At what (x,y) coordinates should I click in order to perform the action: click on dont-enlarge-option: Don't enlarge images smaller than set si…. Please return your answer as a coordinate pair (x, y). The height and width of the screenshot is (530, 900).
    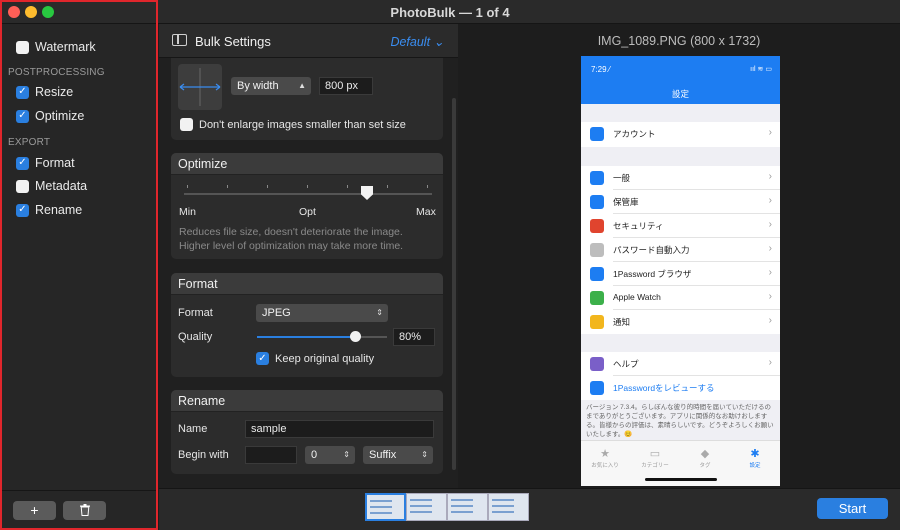
    Looking at the image, I should click on (293, 124).